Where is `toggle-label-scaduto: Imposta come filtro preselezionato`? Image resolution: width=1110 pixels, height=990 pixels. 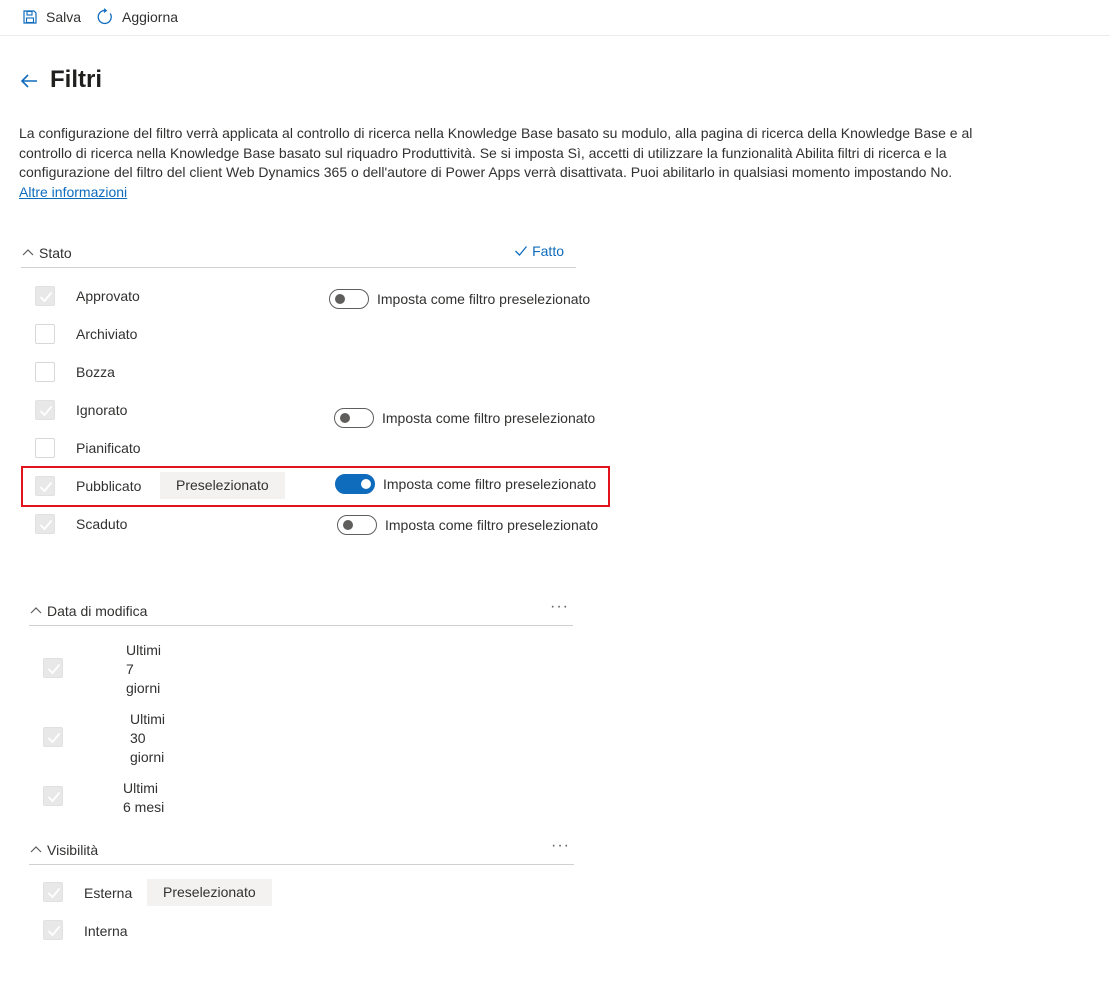 toggle-label-scaduto: Imposta come filtro preselezionato is located at coordinates (492, 525).